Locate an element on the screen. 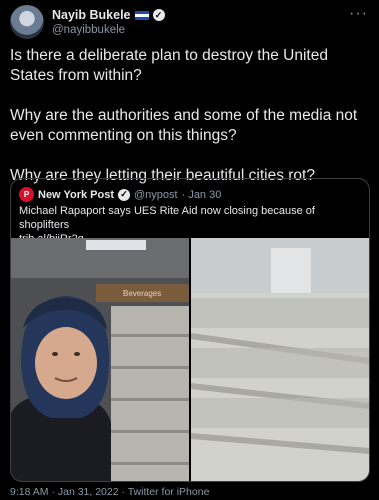  author-names: Nayib Bukele ✓ @nayibbukele is located at coordinates (108, 22).